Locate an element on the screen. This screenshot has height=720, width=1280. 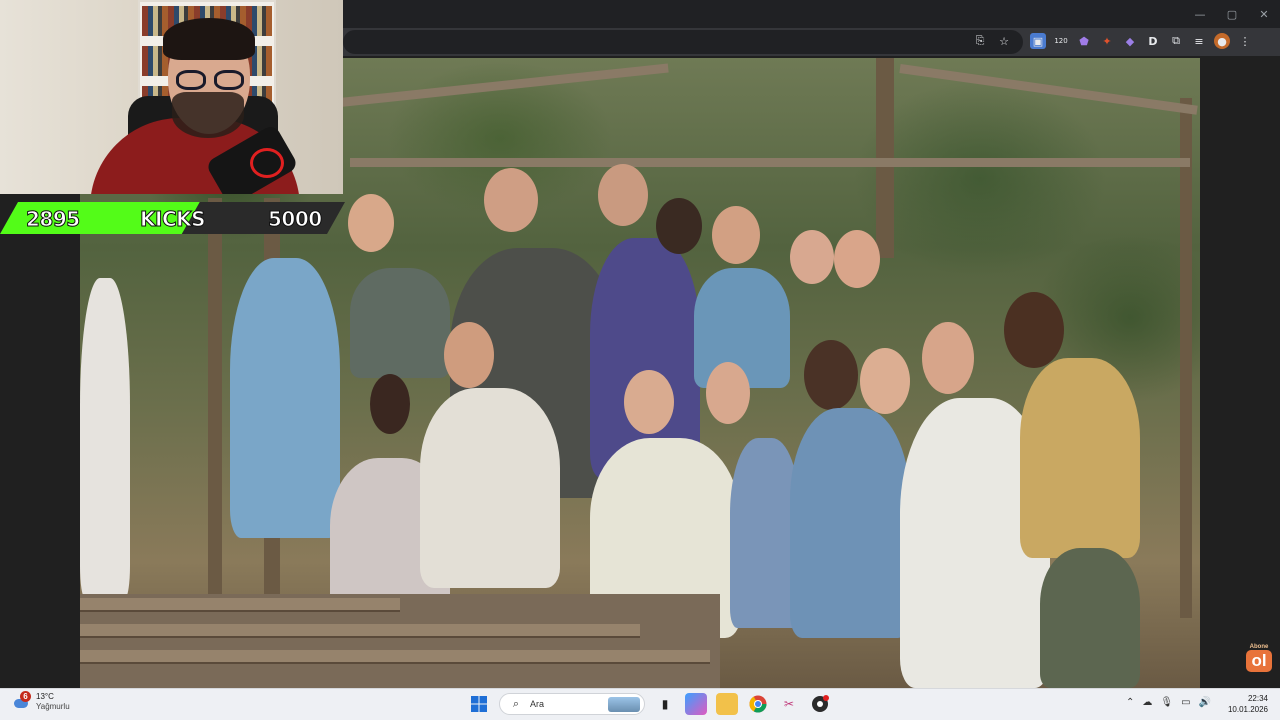
kicks-current: 2895 is located at coordinates (53, 219).